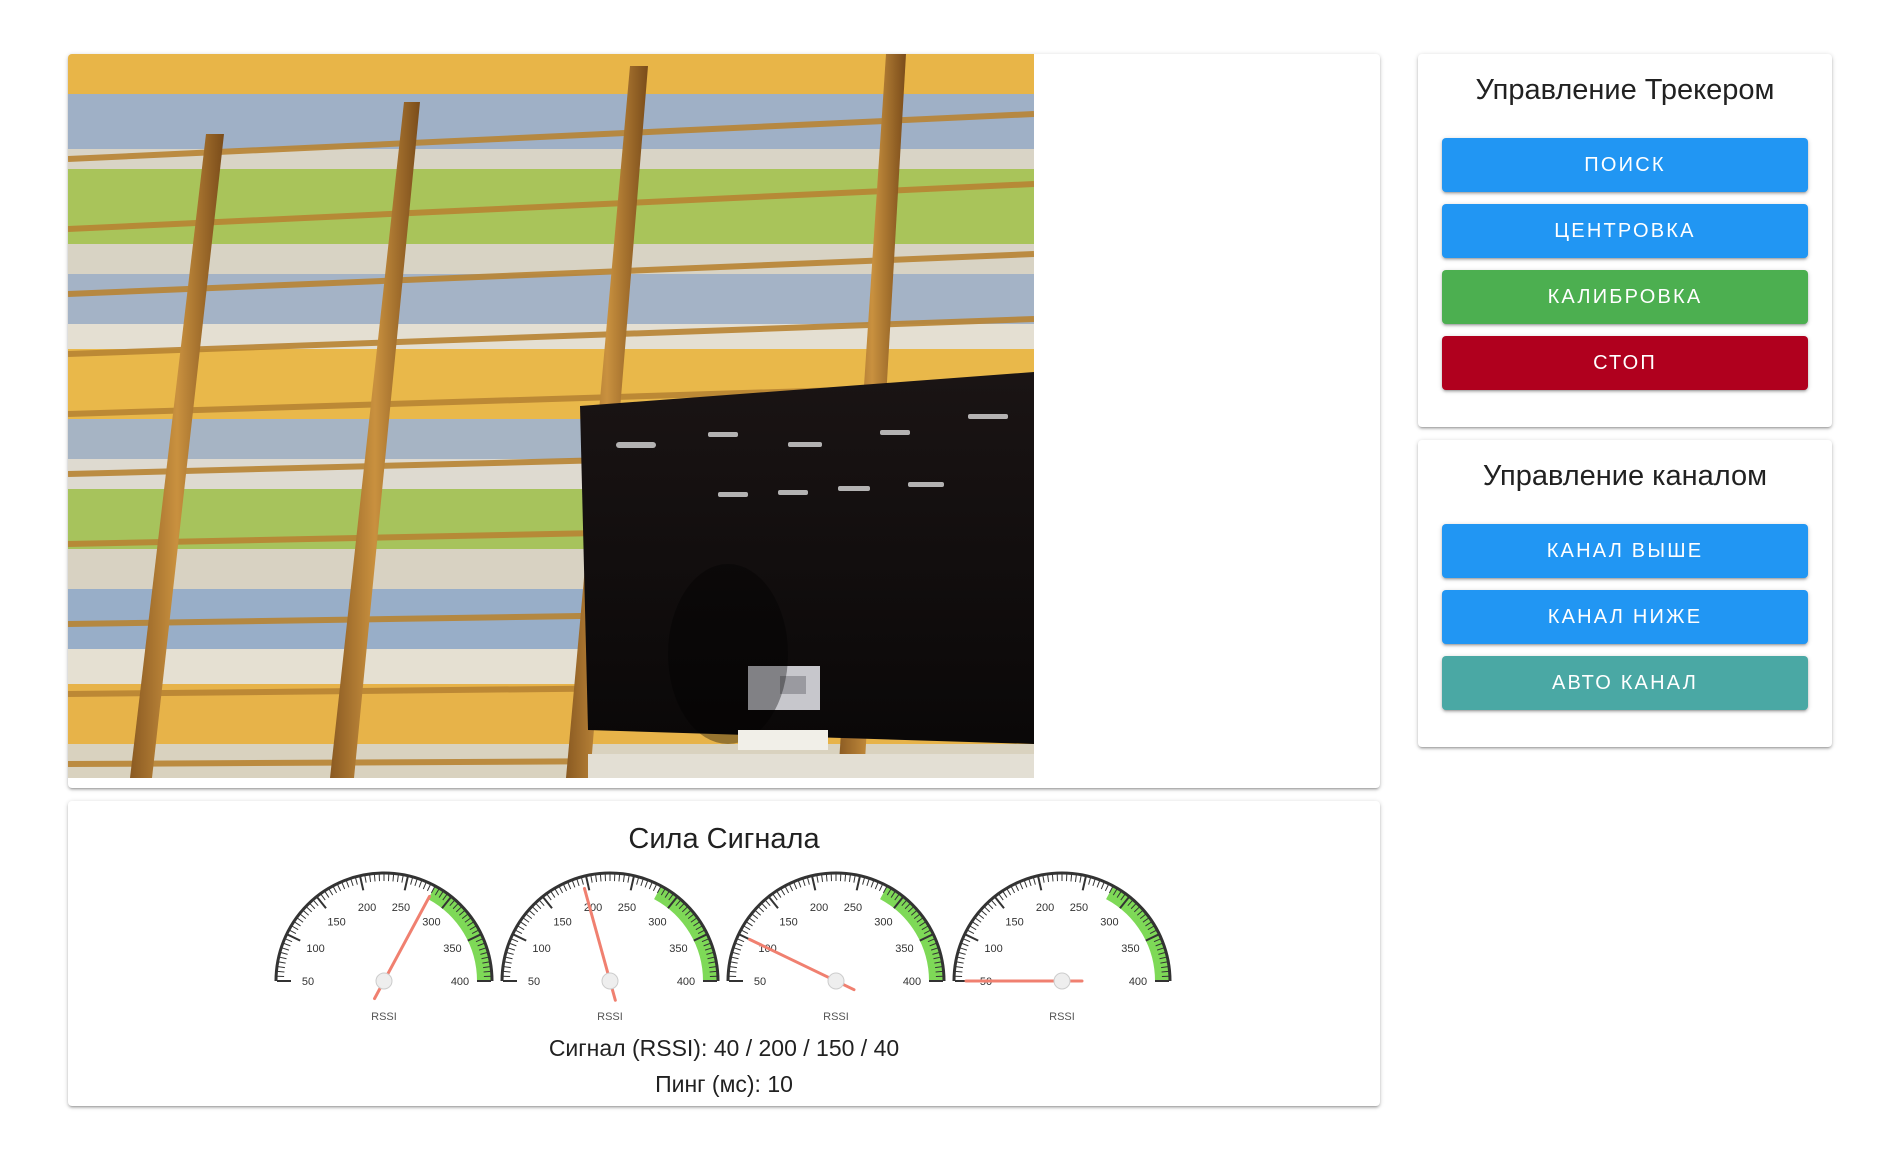 The height and width of the screenshot is (1151, 1888). I want to click on search-button: ПОИСК, so click(1625, 165).